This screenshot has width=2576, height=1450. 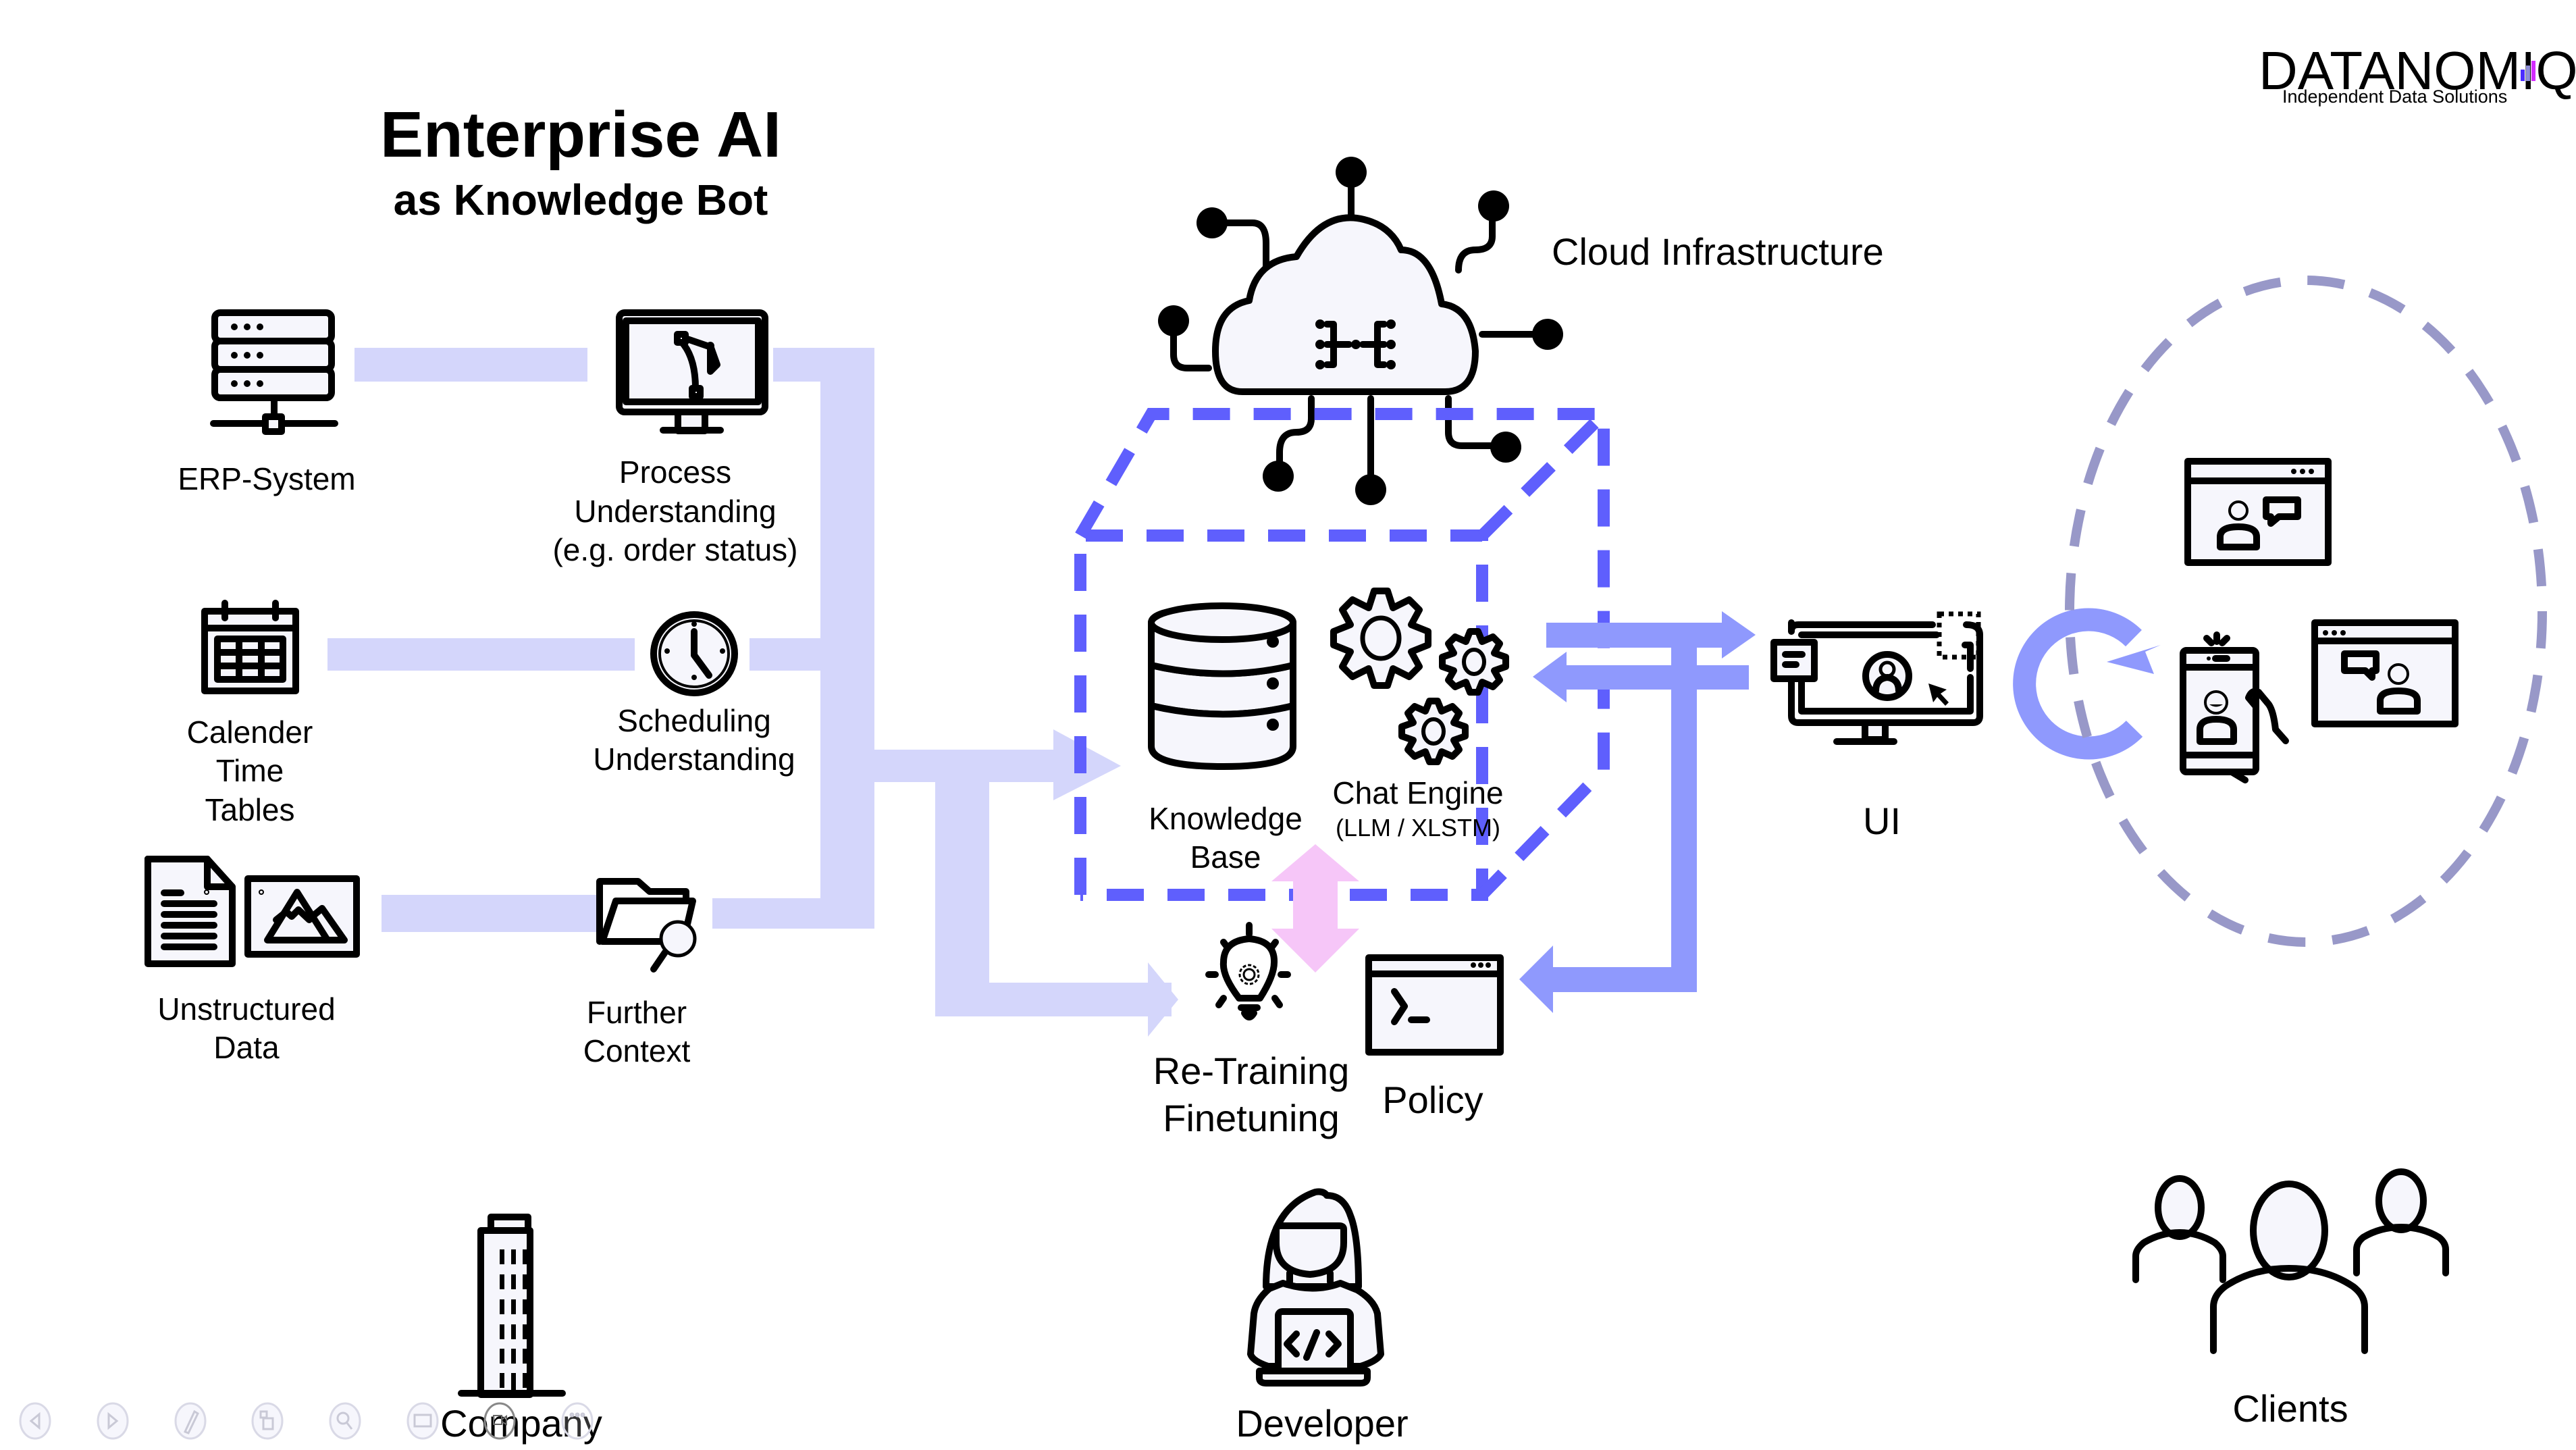 I want to click on zoom-button, so click(x=345, y=1421).